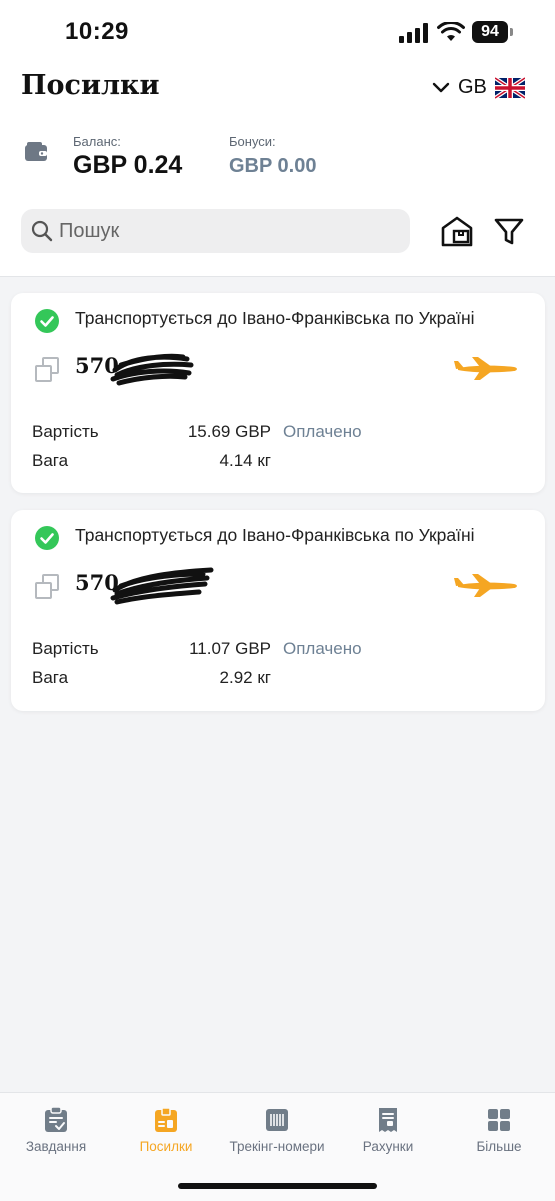 This screenshot has height=1201, width=555. I want to click on parcels-icon, so click(166, 1119).